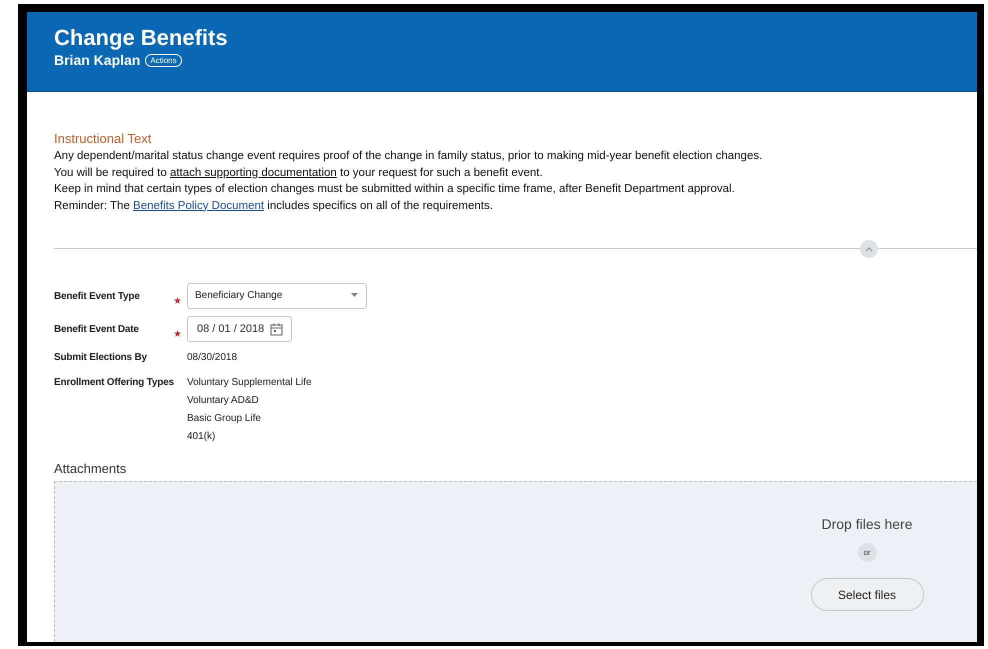  What do you see at coordinates (212, 358) in the screenshot?
I see `field-value: 08/30/2018` at bounding box center [212, 358].